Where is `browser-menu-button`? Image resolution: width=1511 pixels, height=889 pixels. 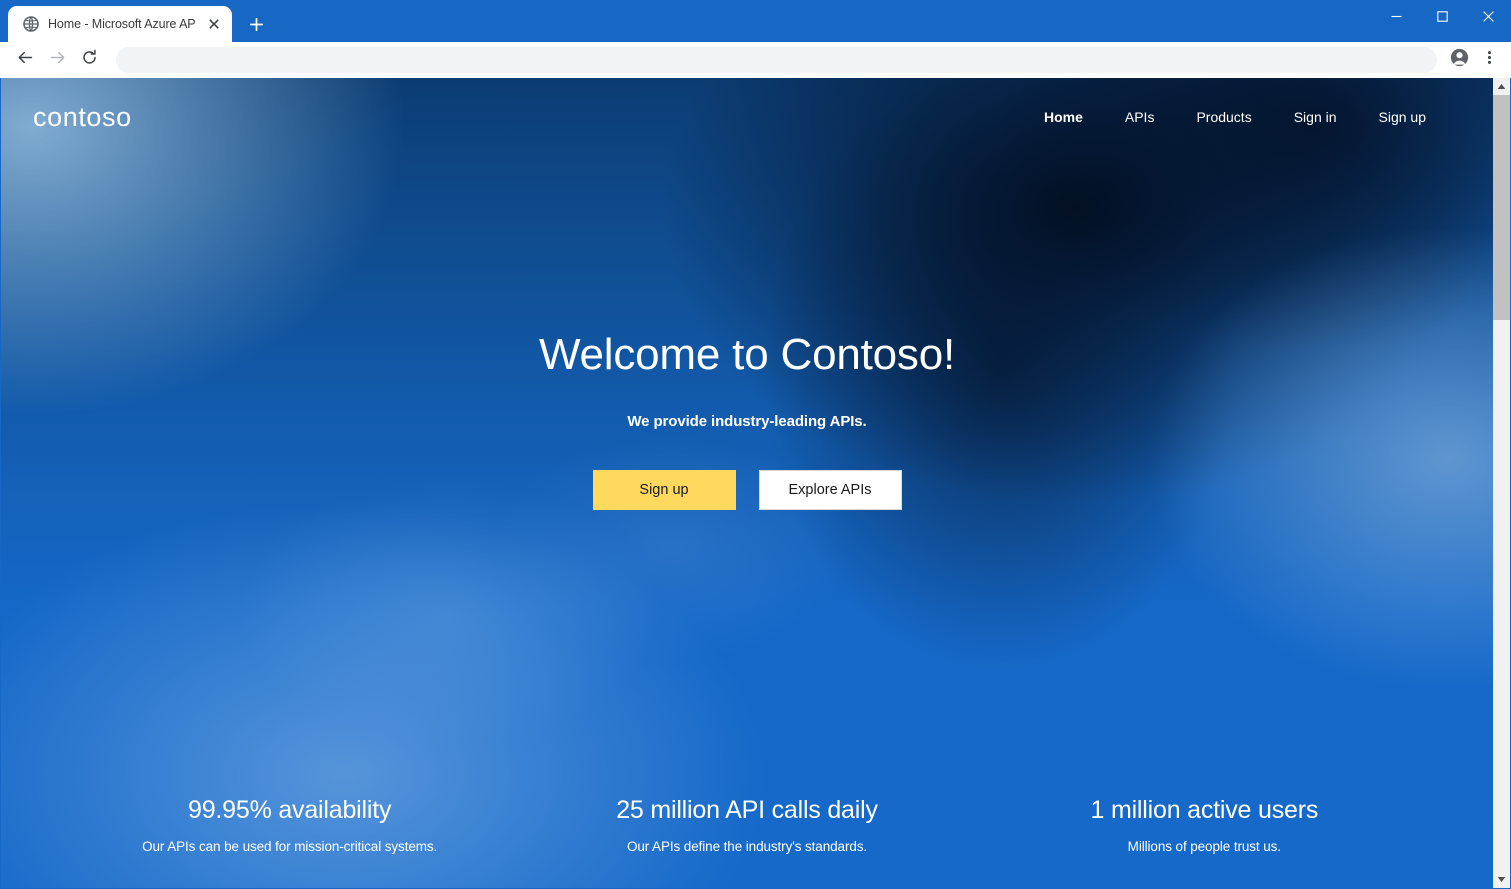 browser-menu-button is located at coordinates (1489, 60).